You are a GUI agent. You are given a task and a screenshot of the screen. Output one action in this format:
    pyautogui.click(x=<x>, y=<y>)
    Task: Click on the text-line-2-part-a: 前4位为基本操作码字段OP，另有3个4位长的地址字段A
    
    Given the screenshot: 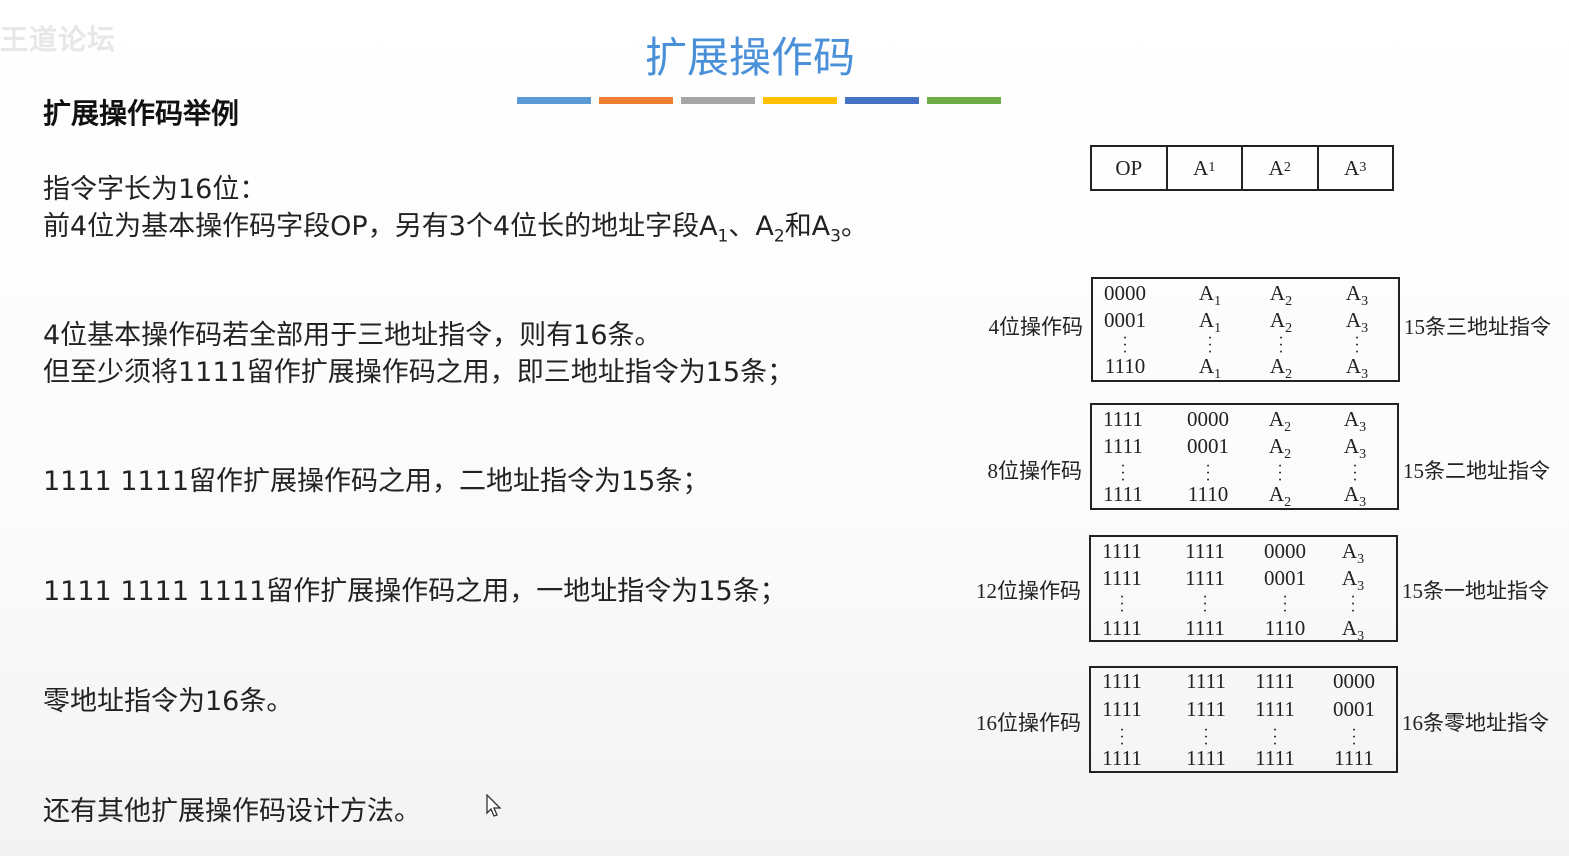 What is the action you would take?
    pyautogui.click(x=380, y=226)
    